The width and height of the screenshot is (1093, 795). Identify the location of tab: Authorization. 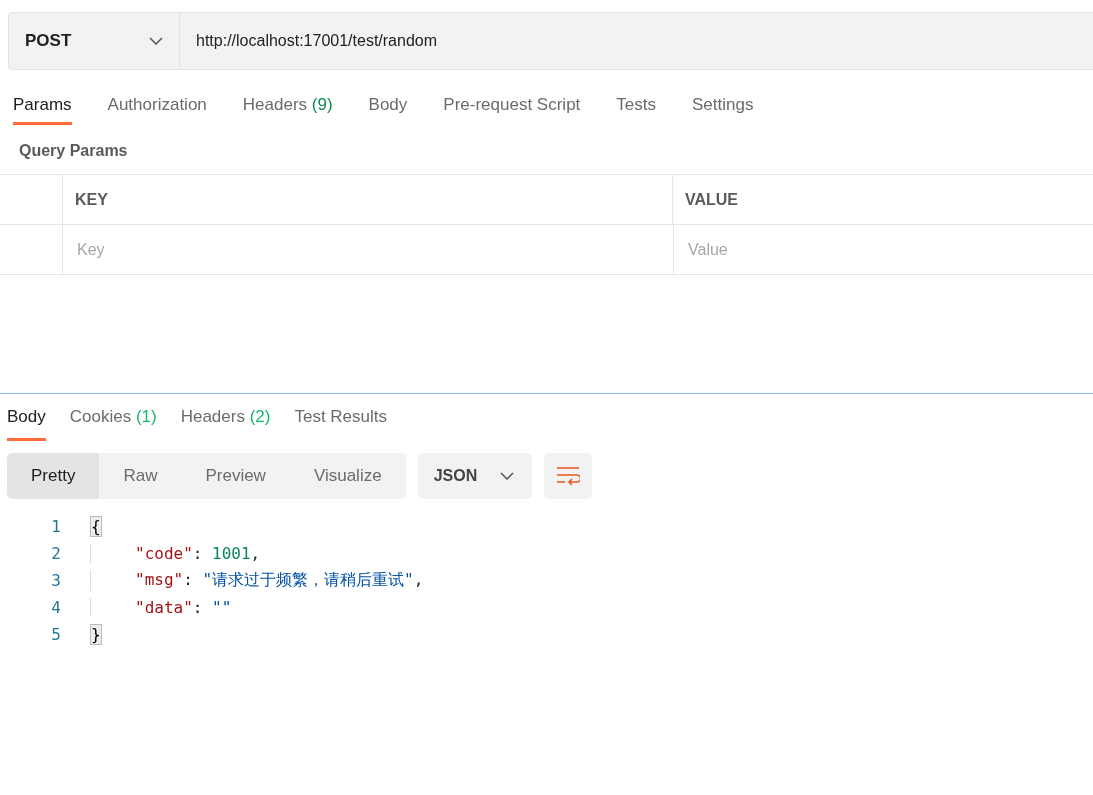
(157, 110).